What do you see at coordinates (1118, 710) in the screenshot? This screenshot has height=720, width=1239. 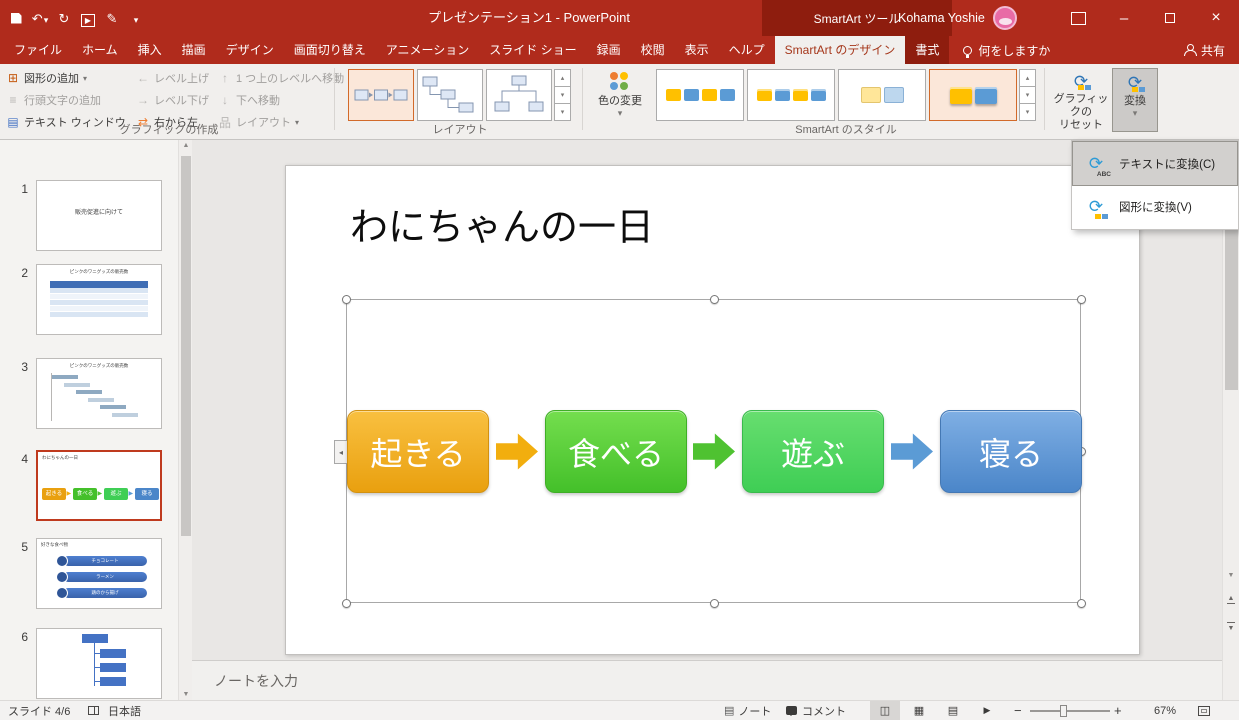 I see `zoom-in-button: +` at bounding box center [1118, 710].